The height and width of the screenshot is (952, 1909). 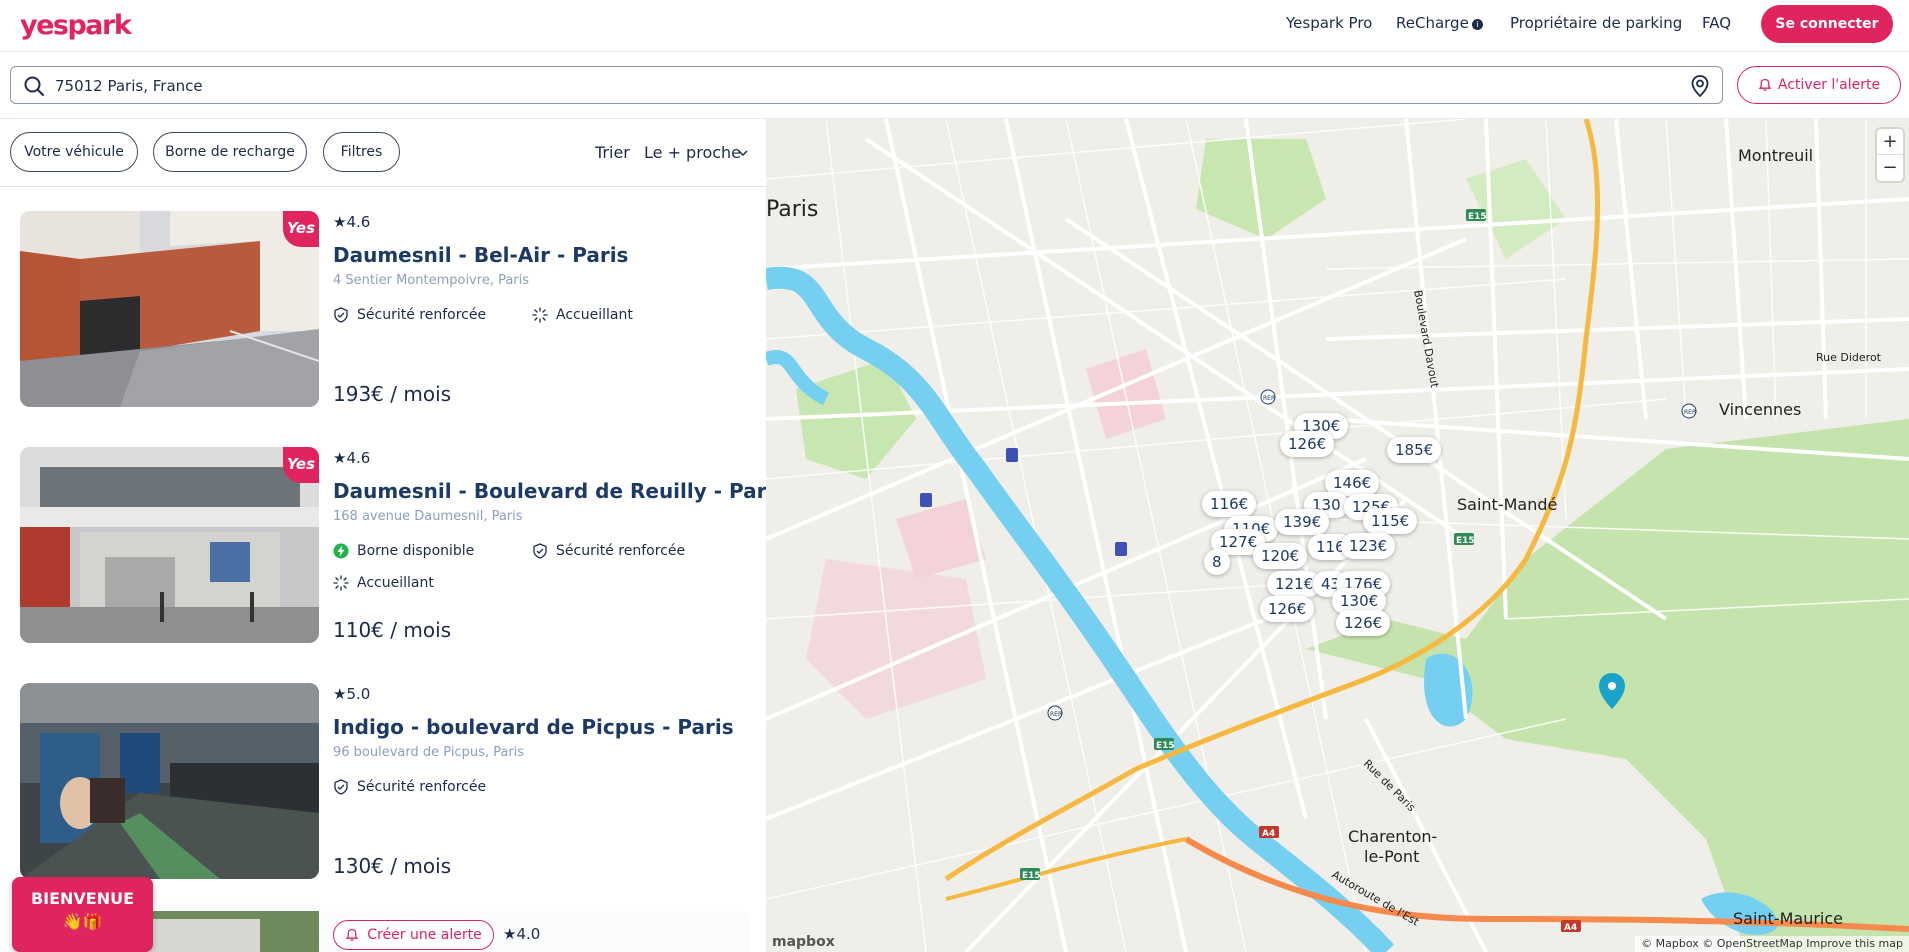 I want to click on parking-price: 193€ / mois, so click(x=392, y=394).